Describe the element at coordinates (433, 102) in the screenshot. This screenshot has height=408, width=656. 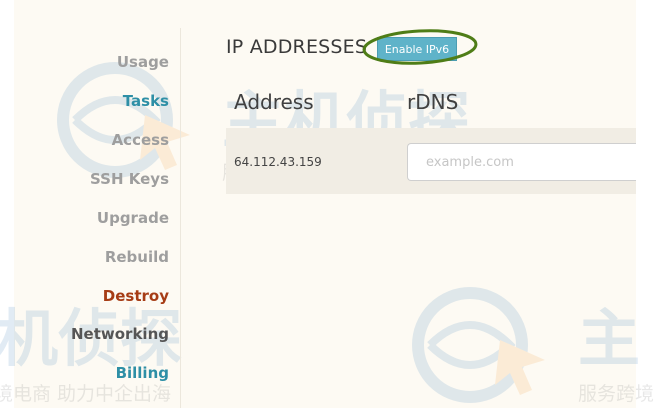
I see `column-header-rdns: rDNS` at that location.